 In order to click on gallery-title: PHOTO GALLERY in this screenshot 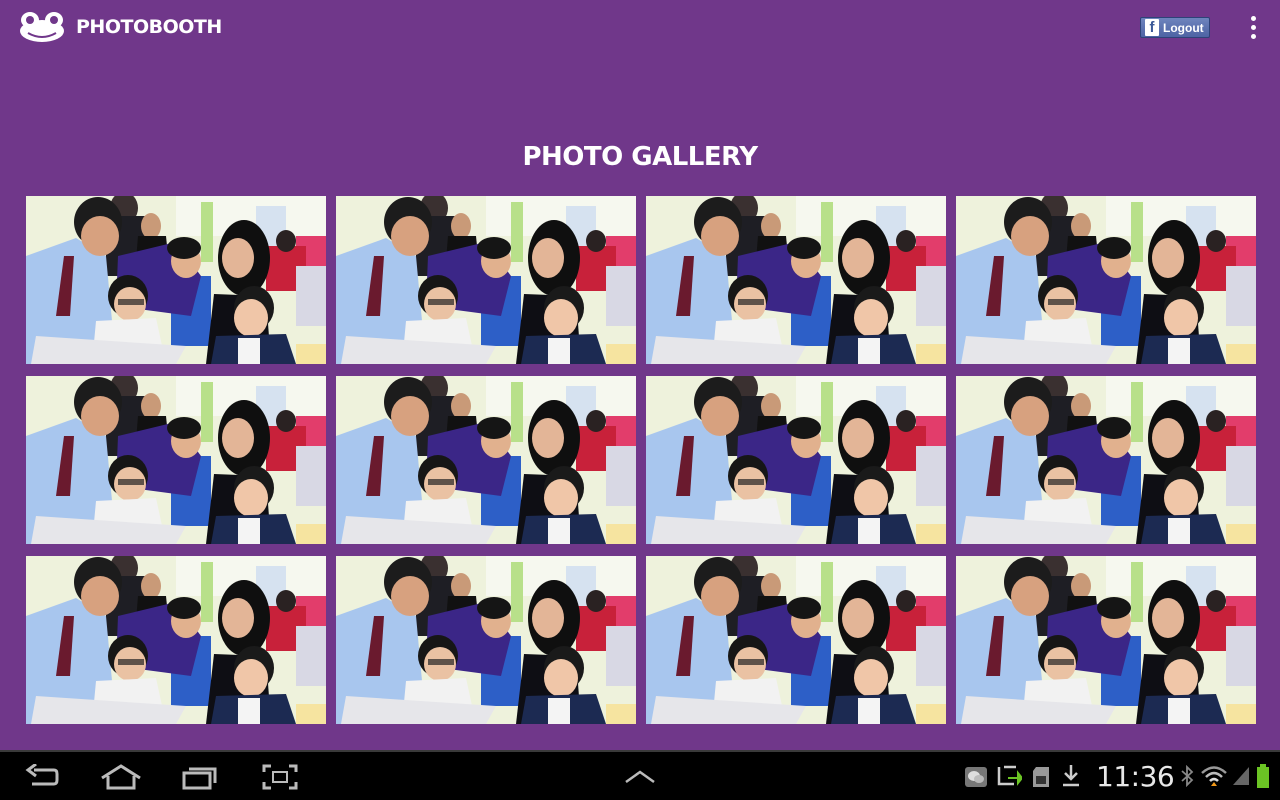, I will do `click(640, 157)`.